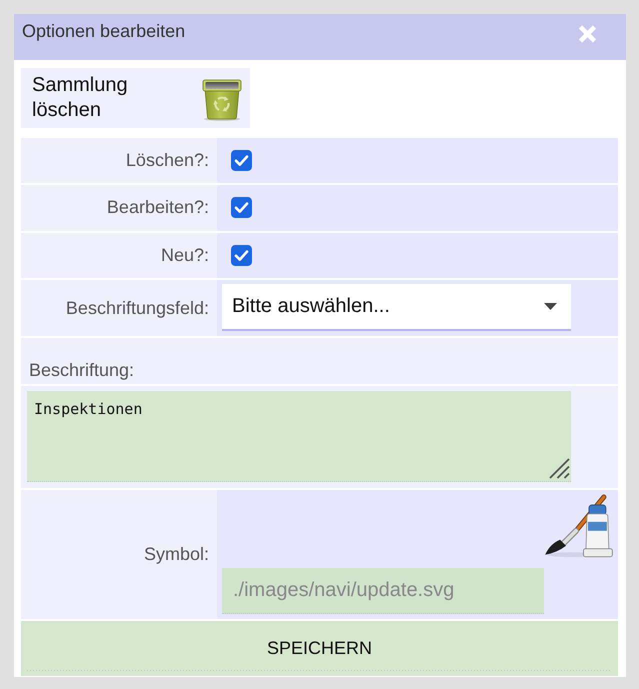 This screenshot has width=639, height=689. Describe the element at coordinates (119, 255) in the screenshot. I see `option-label: Neu?:` at that location.